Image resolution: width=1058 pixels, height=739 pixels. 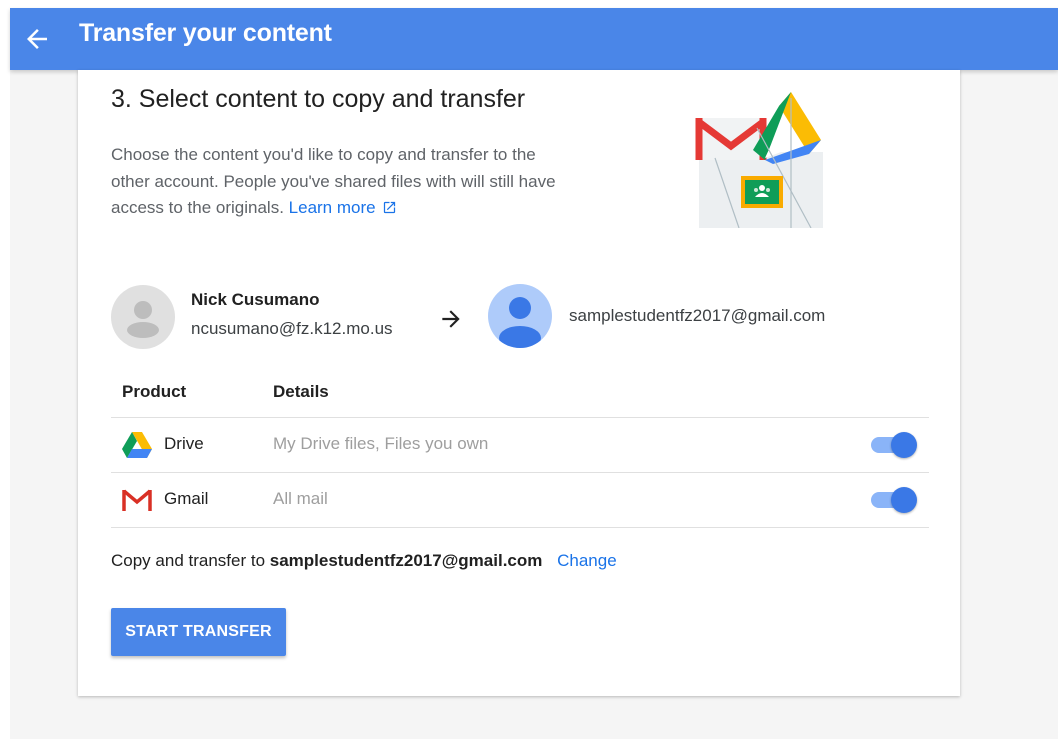 What do you see at coordinates (587, 560) in the screenshot?
I see `change-link: Change` at bounding box center [587, 560].